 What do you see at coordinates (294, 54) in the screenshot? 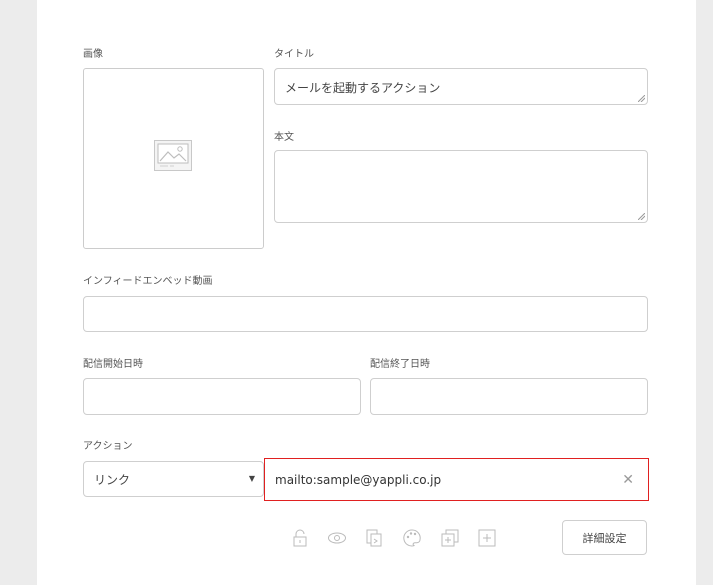
I see `title-label: タイトル` at bounding box center [294, 54].